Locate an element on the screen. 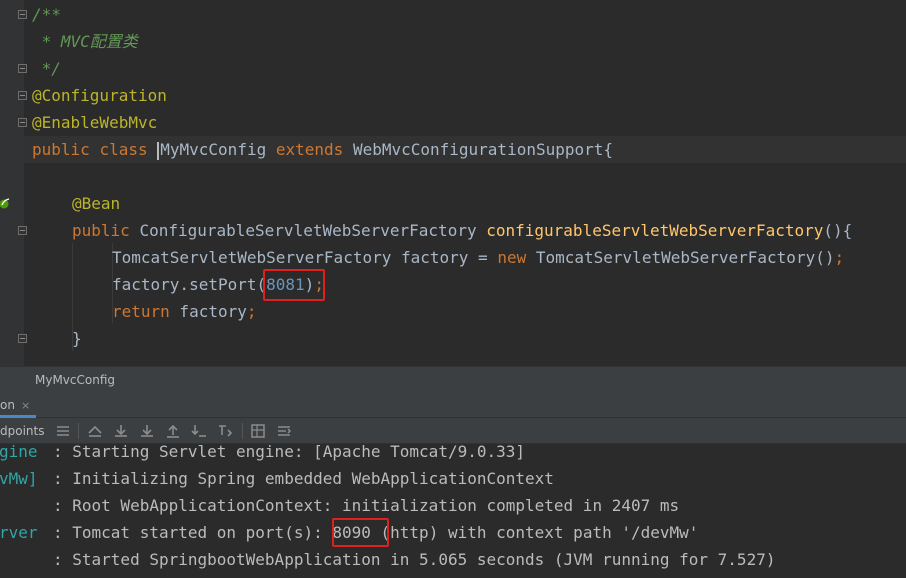 This screenshot has width=906, height=578. method-call: factory.setPort is located at coordinates (184, 284).